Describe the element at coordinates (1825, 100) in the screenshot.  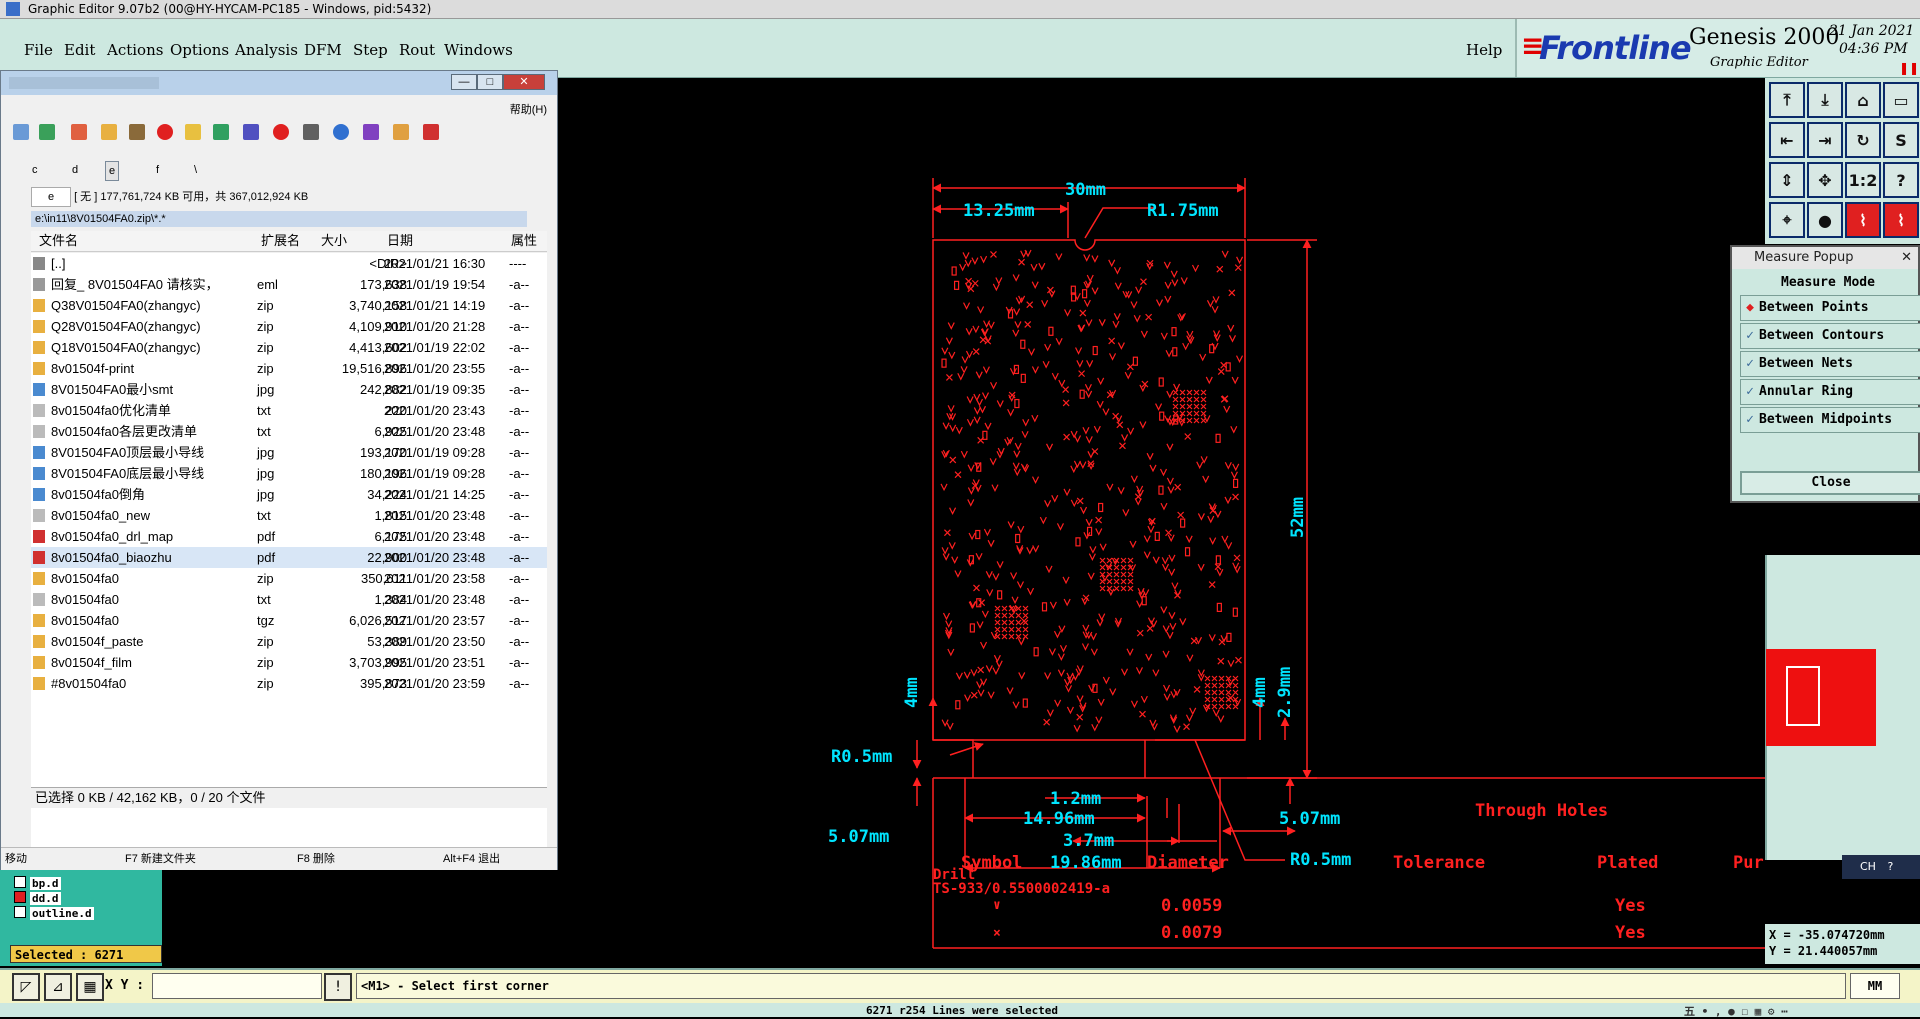
I see `zoom-down-icon: ⤓` at that location.